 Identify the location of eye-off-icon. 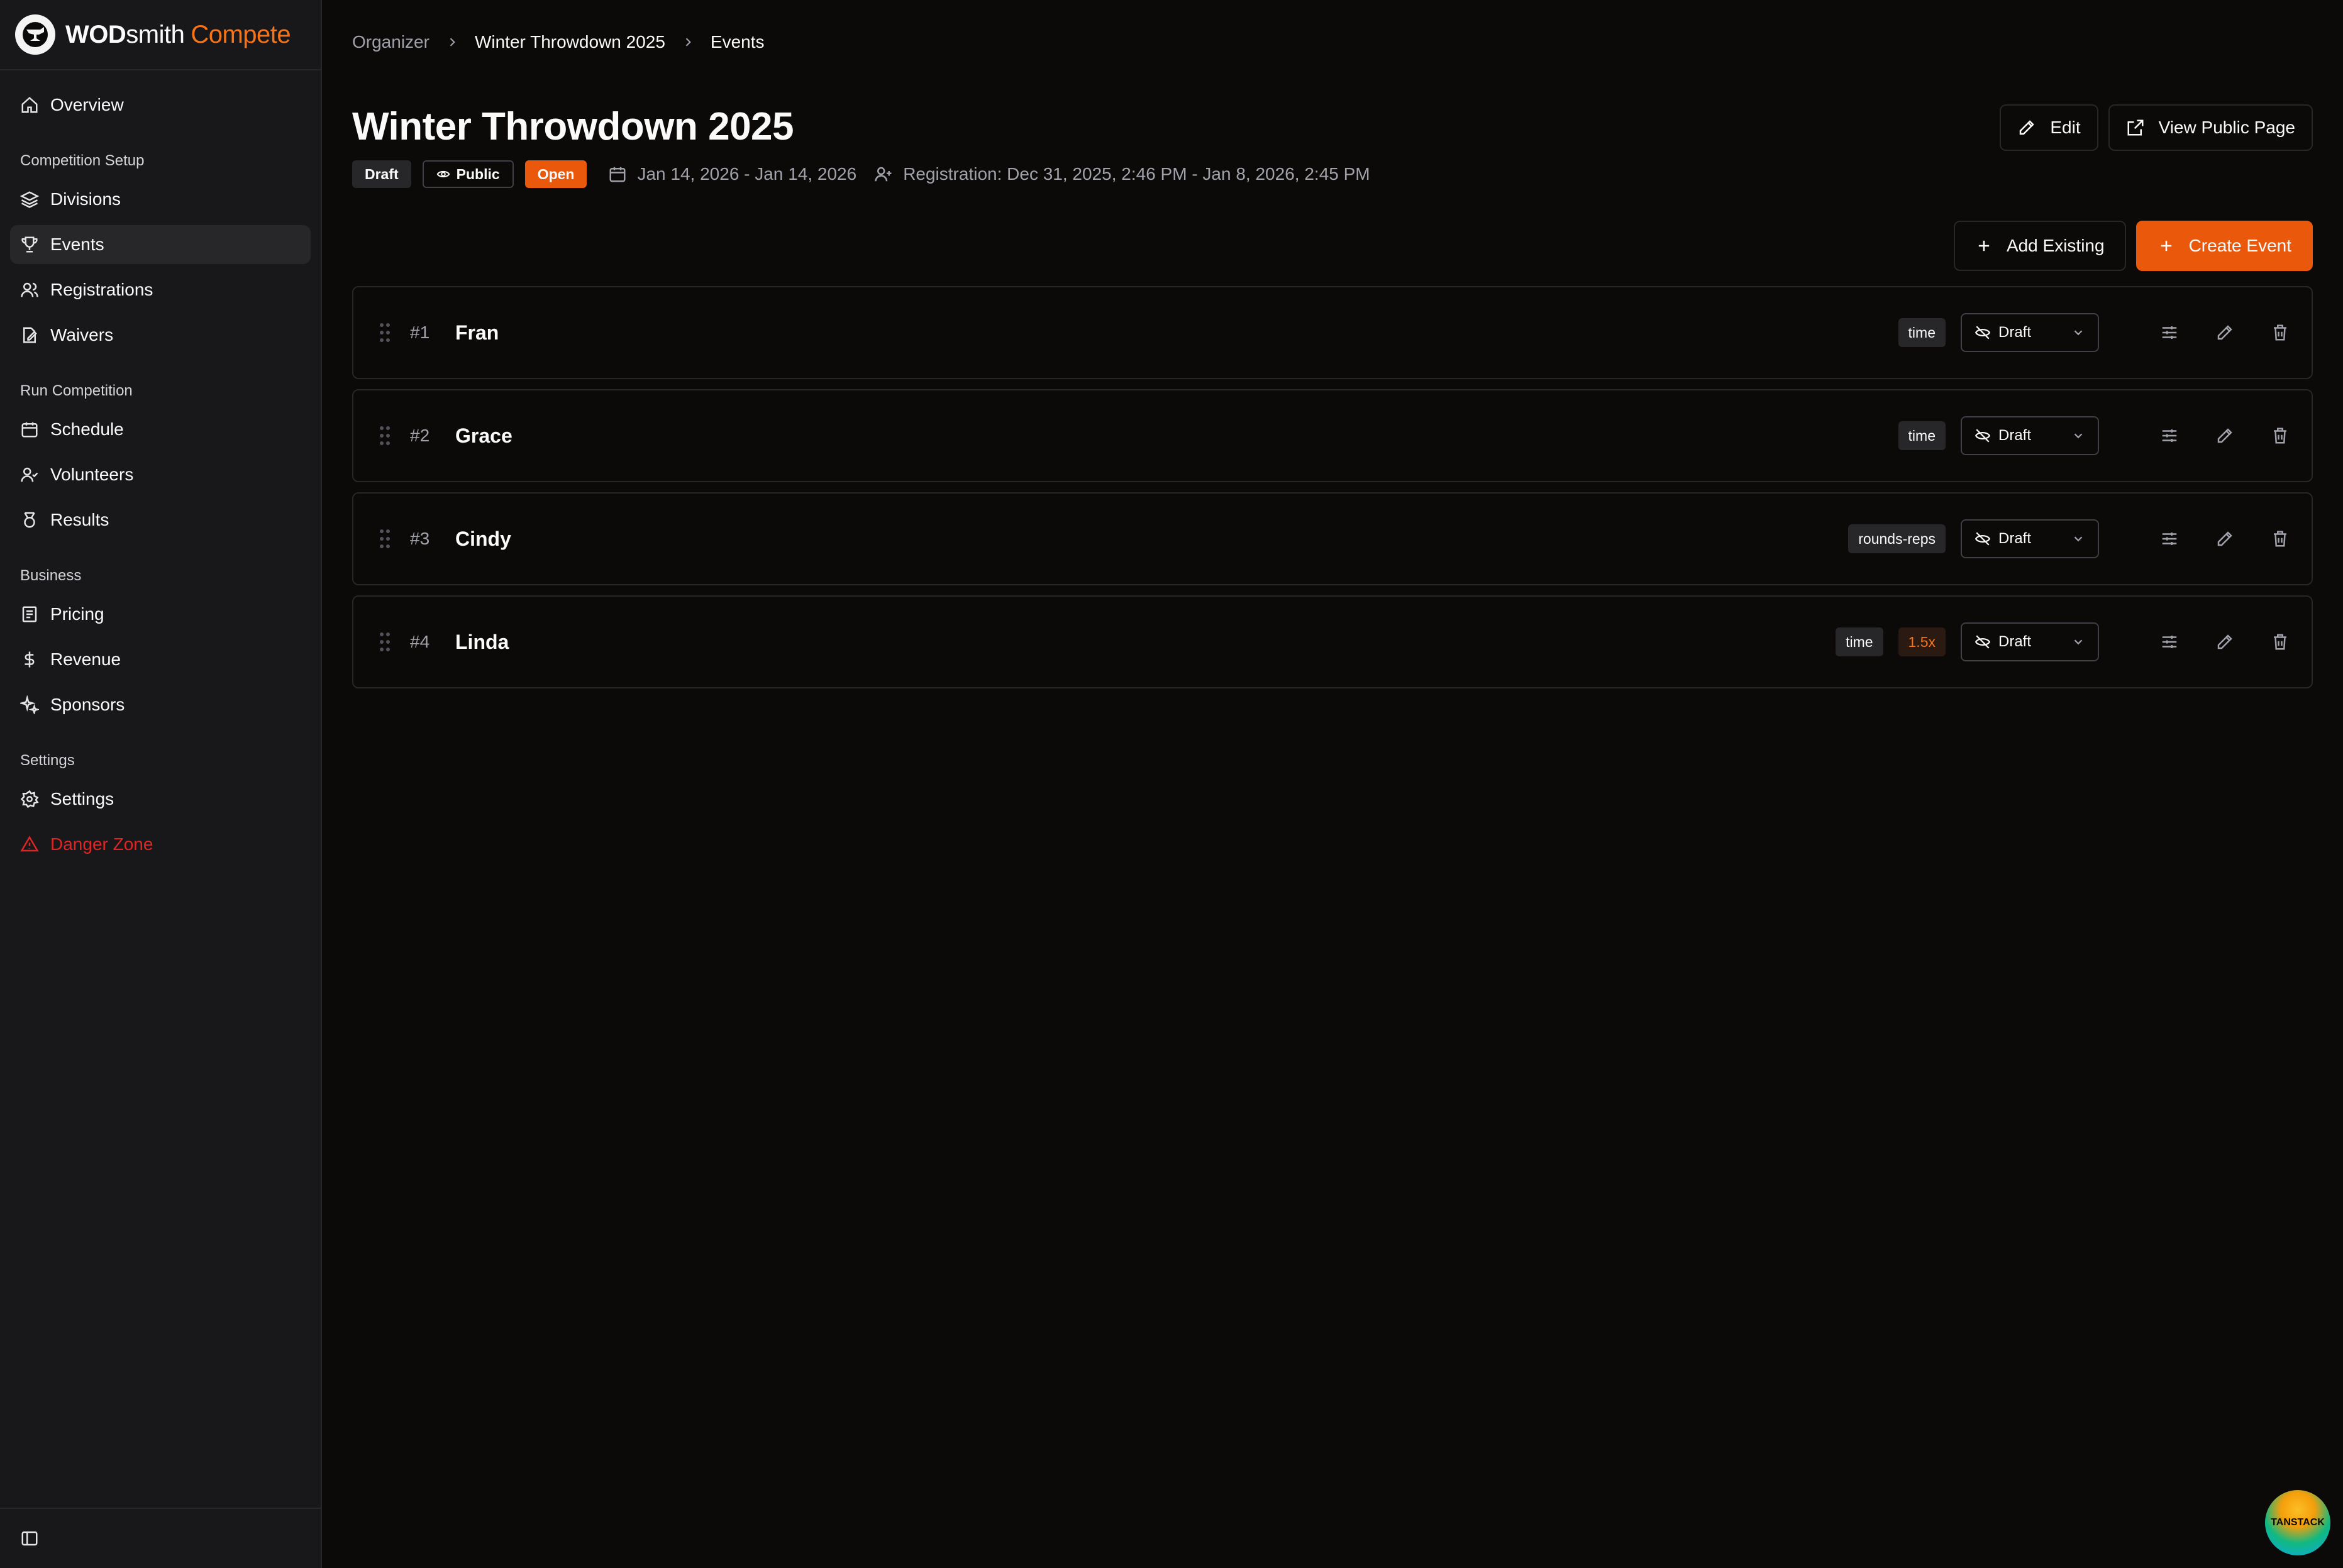
(1983, 539).